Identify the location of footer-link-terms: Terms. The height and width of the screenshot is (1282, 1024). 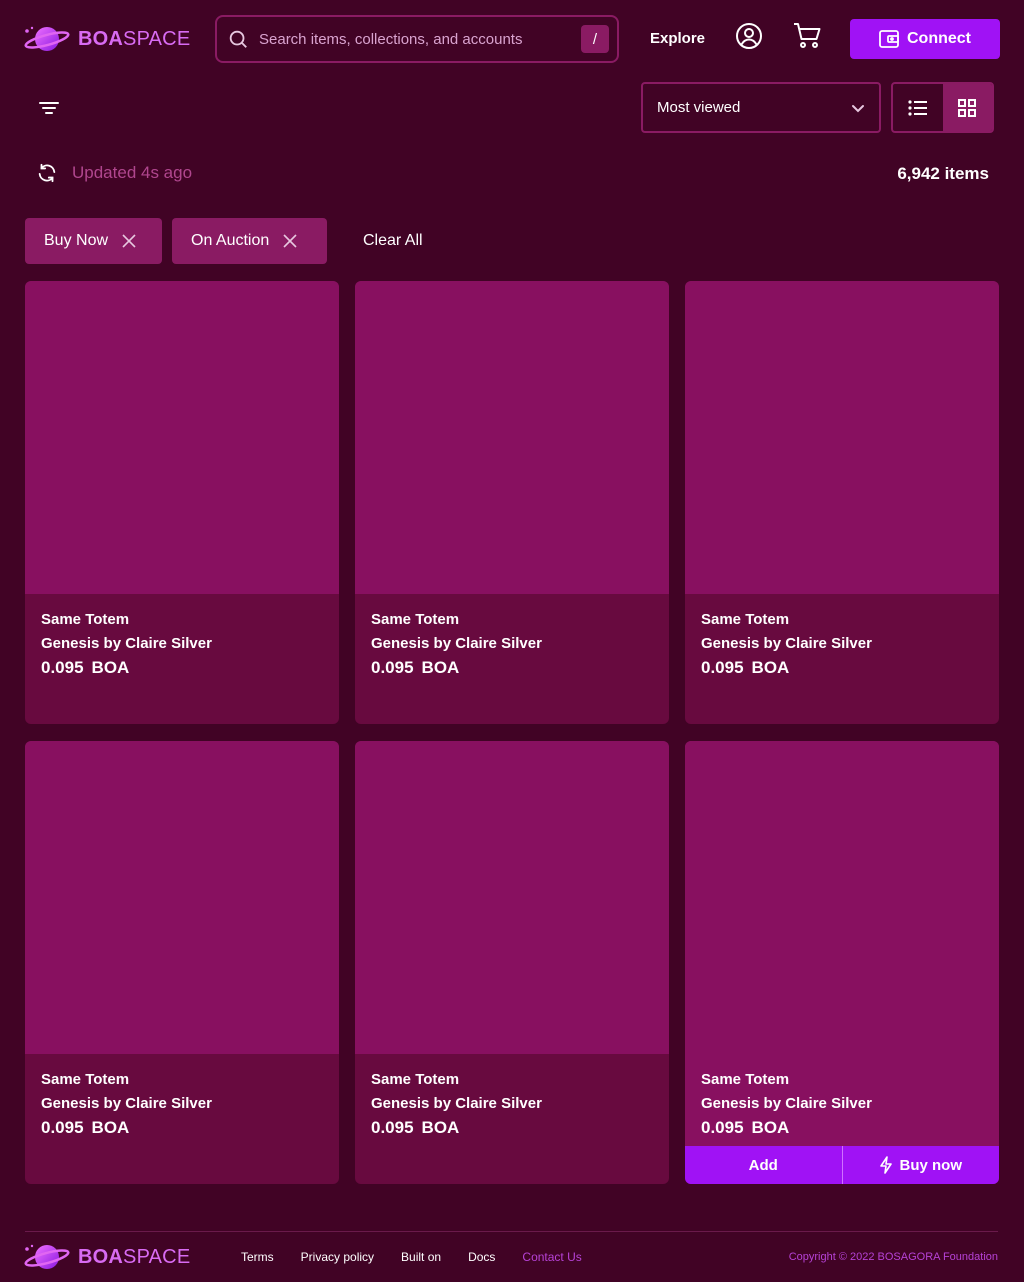
(257, 1257).